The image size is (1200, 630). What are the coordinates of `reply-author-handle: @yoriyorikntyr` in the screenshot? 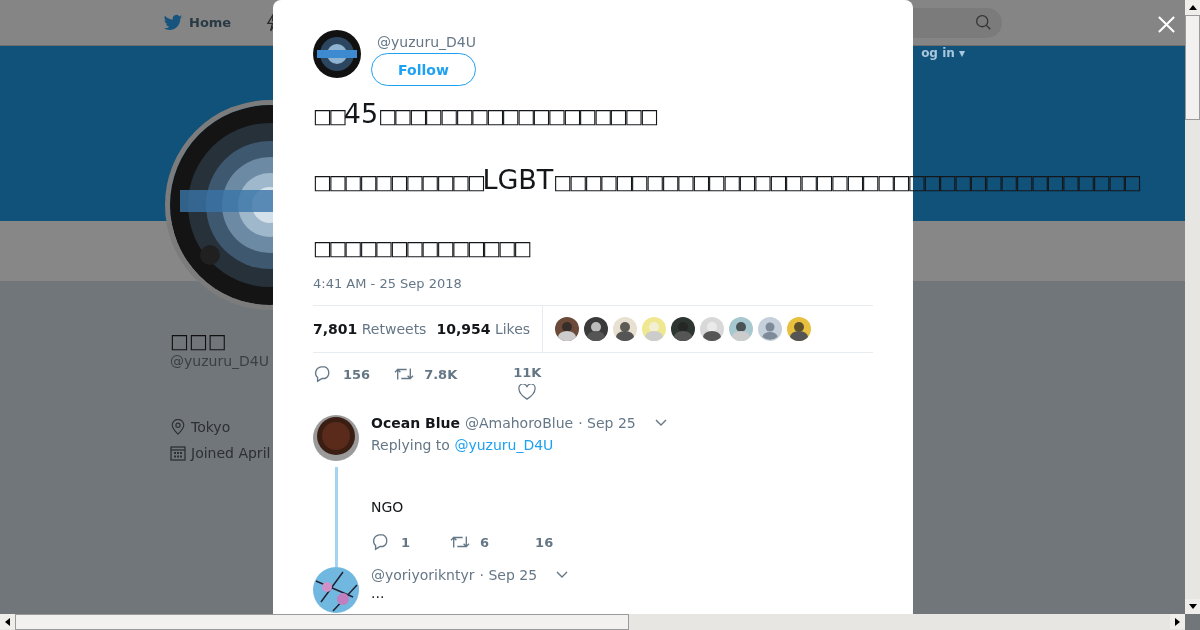 It's located at (423, 575).